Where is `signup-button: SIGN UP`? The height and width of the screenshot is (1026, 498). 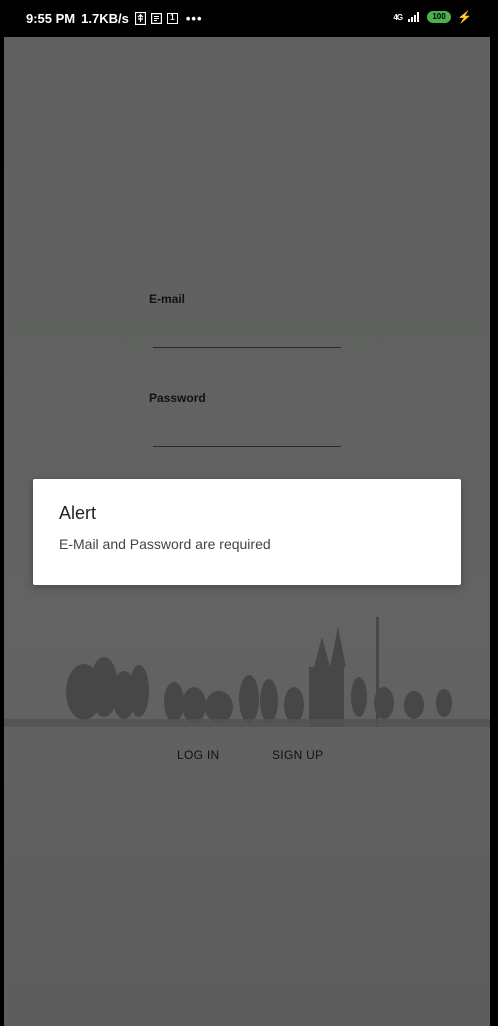 signup-button: SIGN UP is located at coordinates (297, 755).